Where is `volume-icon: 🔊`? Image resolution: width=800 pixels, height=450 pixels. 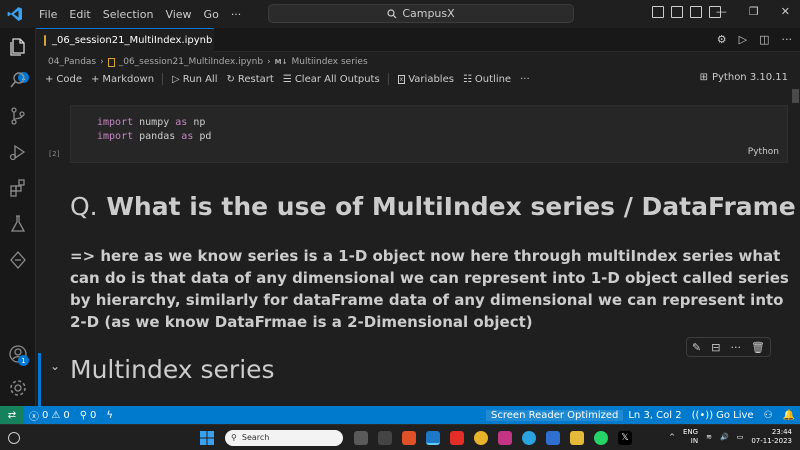
volume-icon: 🔊 is located at coordinates (724, 437).